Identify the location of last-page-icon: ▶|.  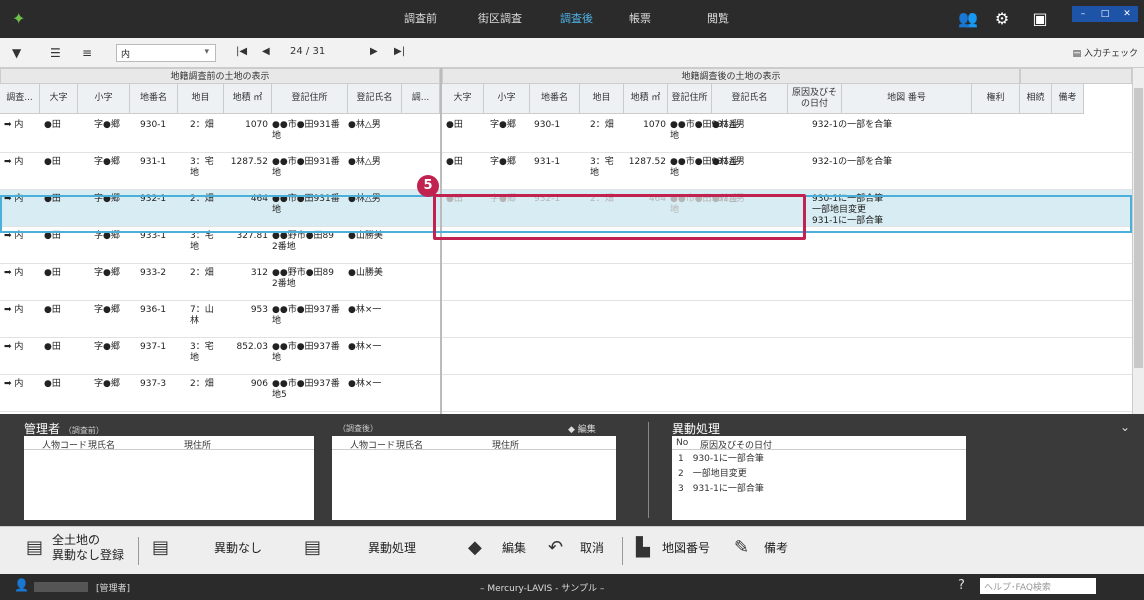
(399, 51).